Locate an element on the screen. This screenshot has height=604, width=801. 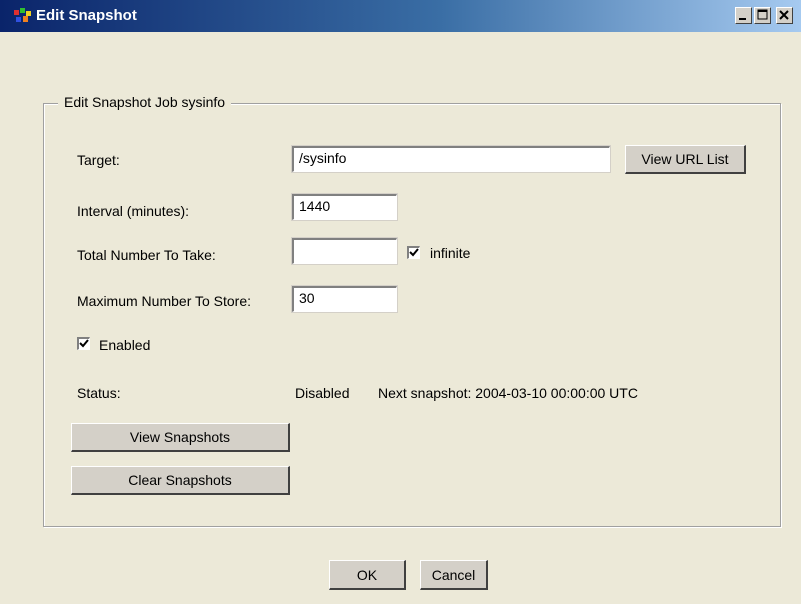
close-icon is located at coordinates (784, 15).